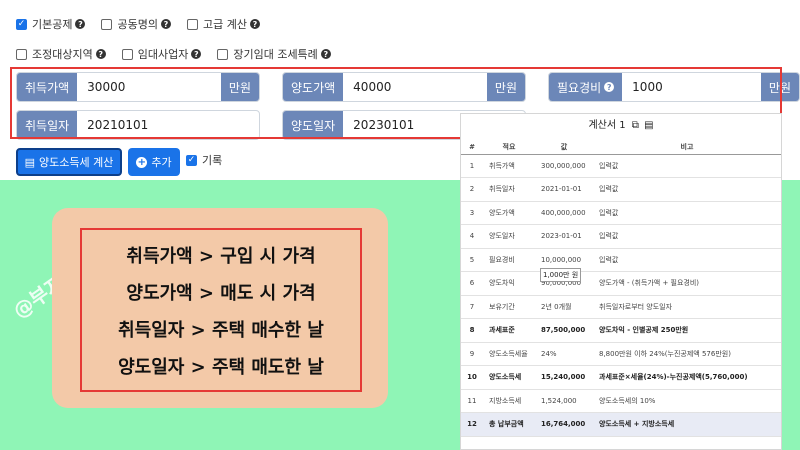  Describe the element at coordinates (509, 166) in the screenshot. I see `cell-item: 취득가액` at that location.